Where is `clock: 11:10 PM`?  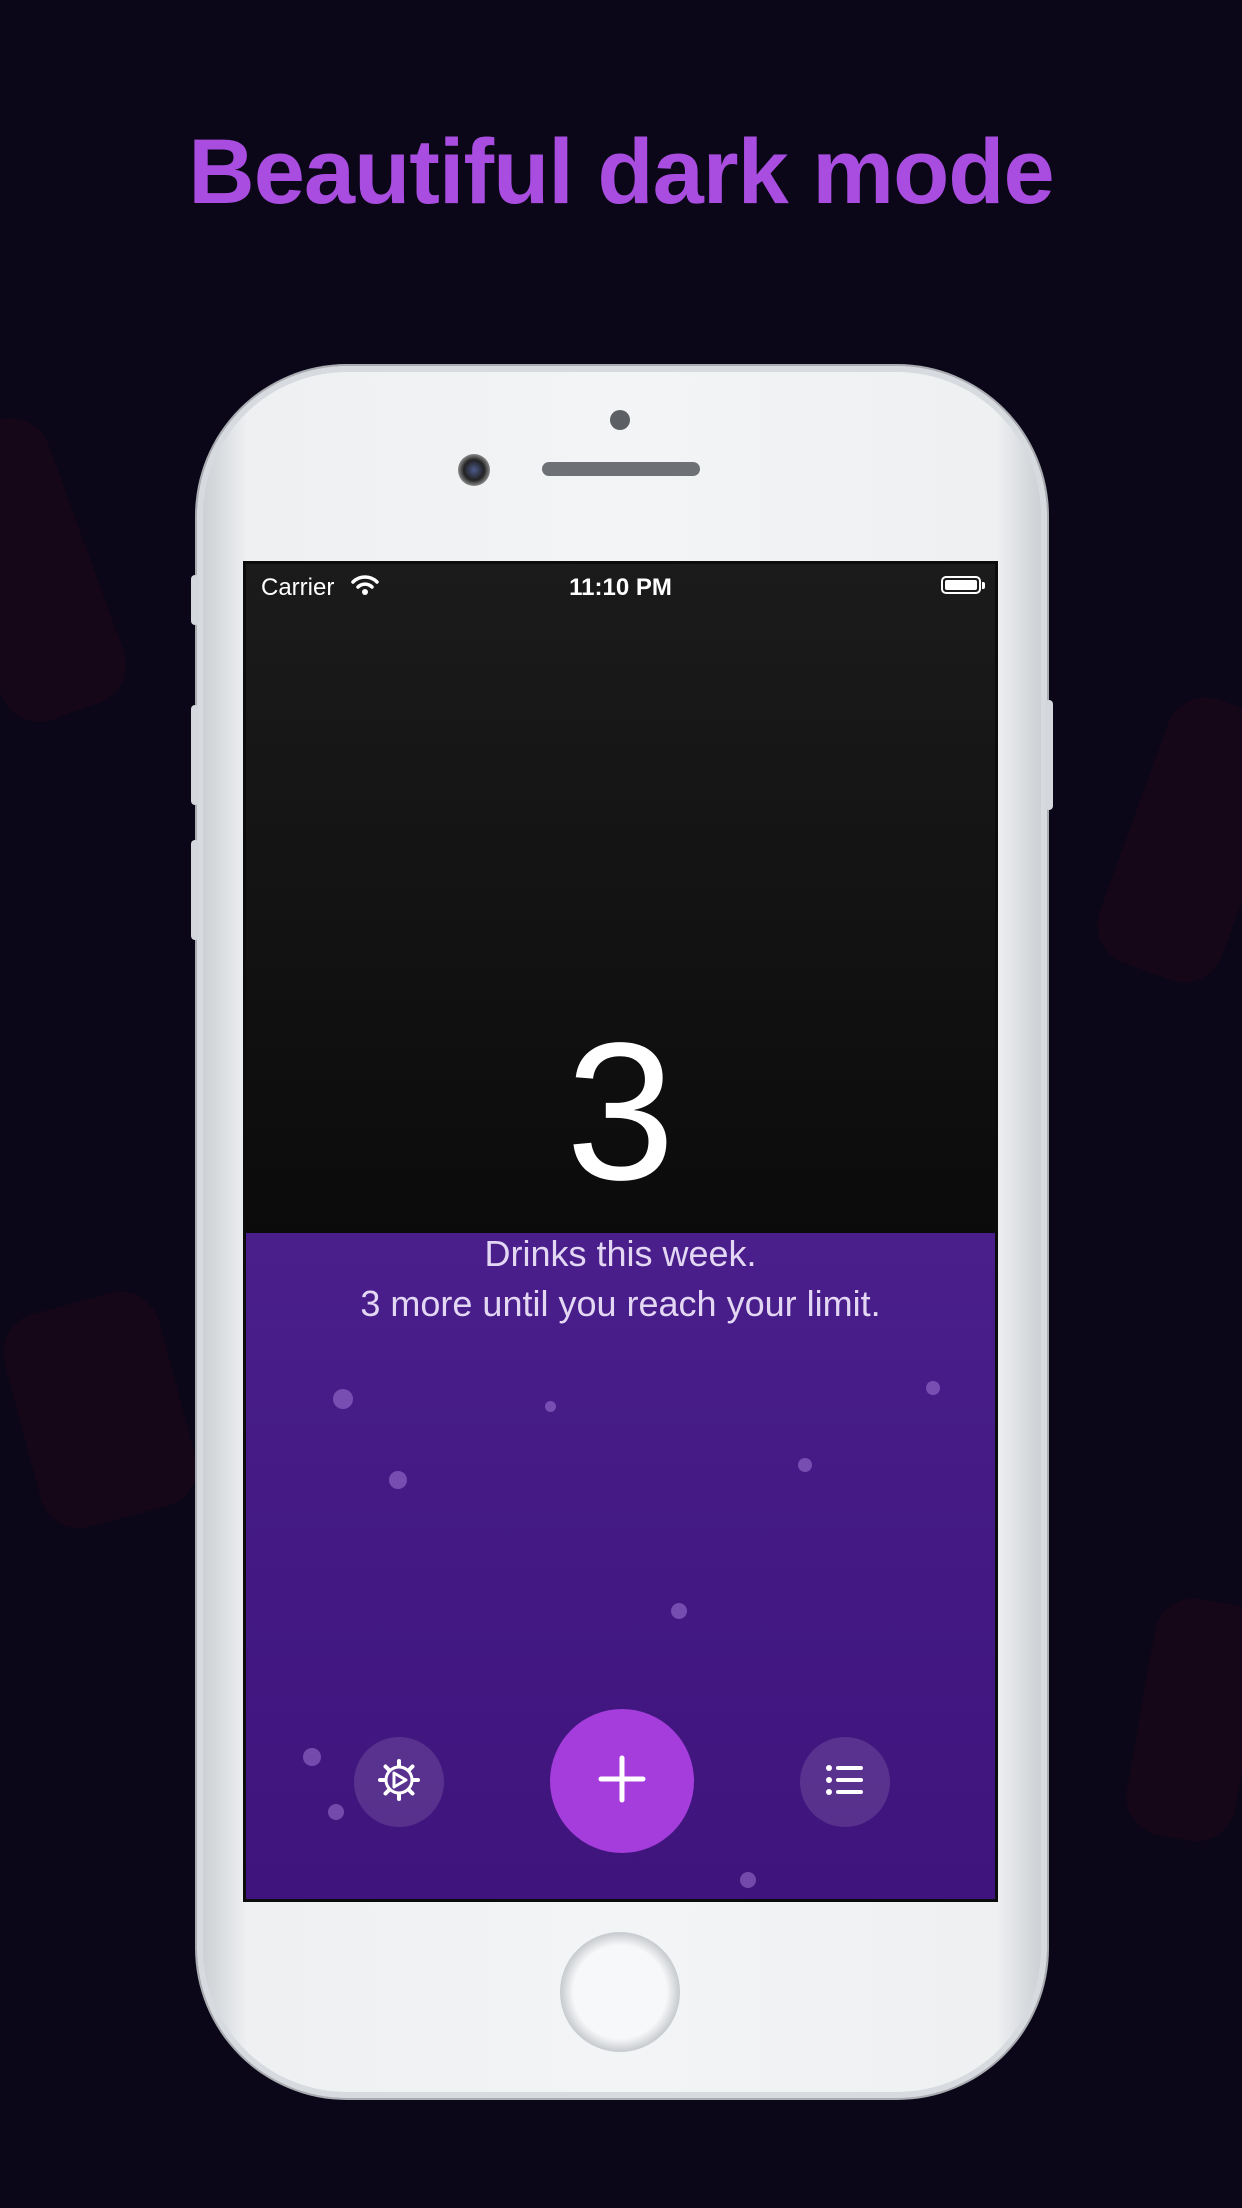 clock: 11:10 PM is located at coordinates (620, 587).